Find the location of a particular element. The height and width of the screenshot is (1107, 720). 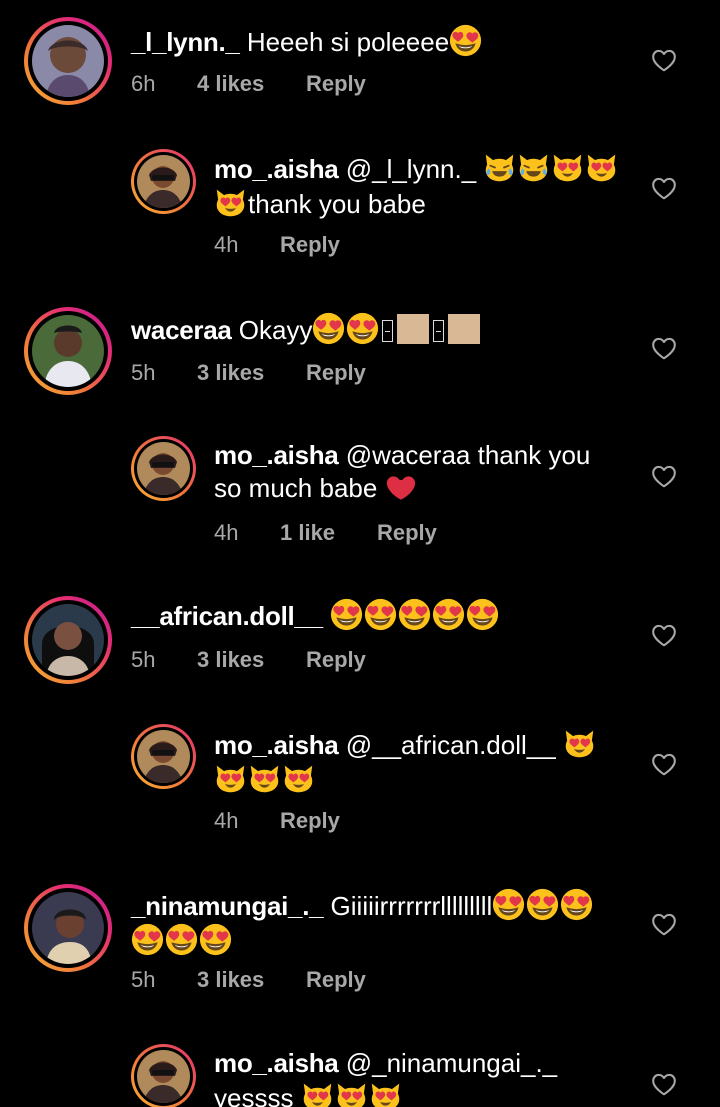

comment-text: Okayy is located at coordinates (275, 330).